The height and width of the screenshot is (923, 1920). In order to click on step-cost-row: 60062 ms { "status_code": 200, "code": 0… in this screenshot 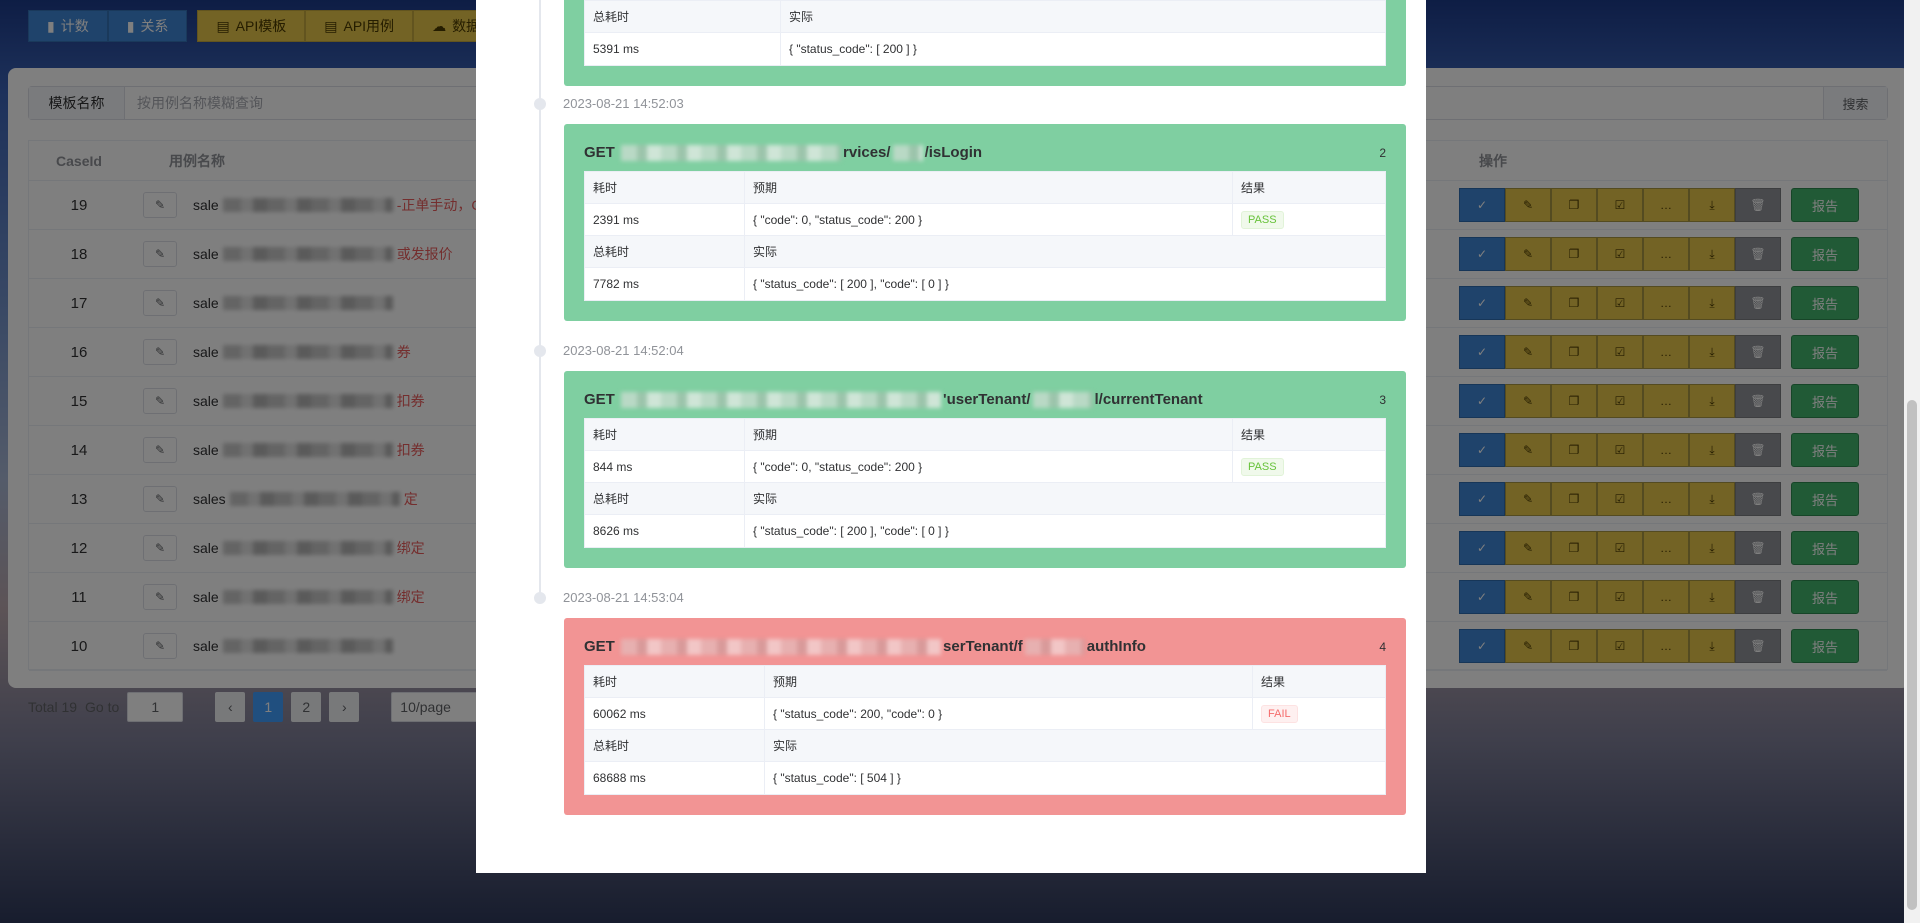, I will do `click(985, 714)`.